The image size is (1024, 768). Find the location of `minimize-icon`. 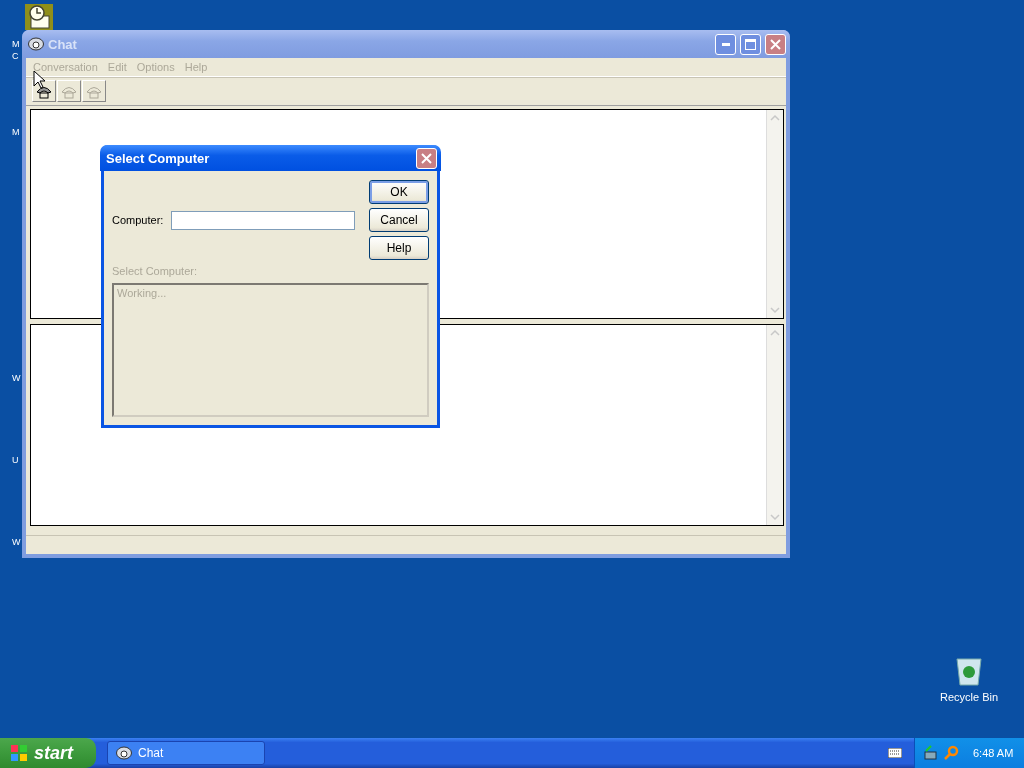

minimize-icon is located at coordinates (725, 44).